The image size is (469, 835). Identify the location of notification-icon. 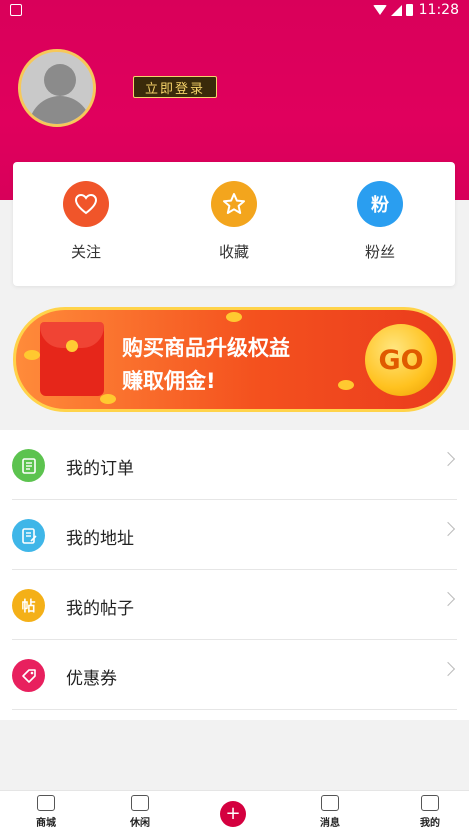
(16, 10).